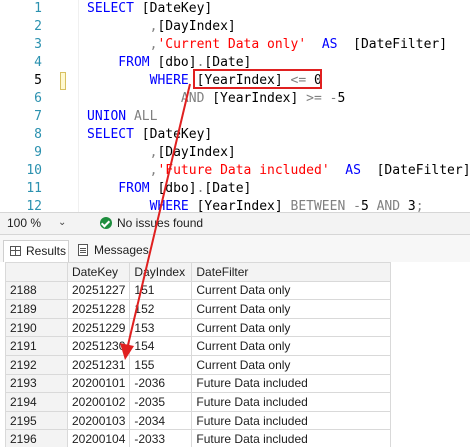 This screenshot has height=447, width=470. What do you see at coordinates (34, 205) in the screenshot?
I see `line-number: 12` at bounding box center [34, 205].